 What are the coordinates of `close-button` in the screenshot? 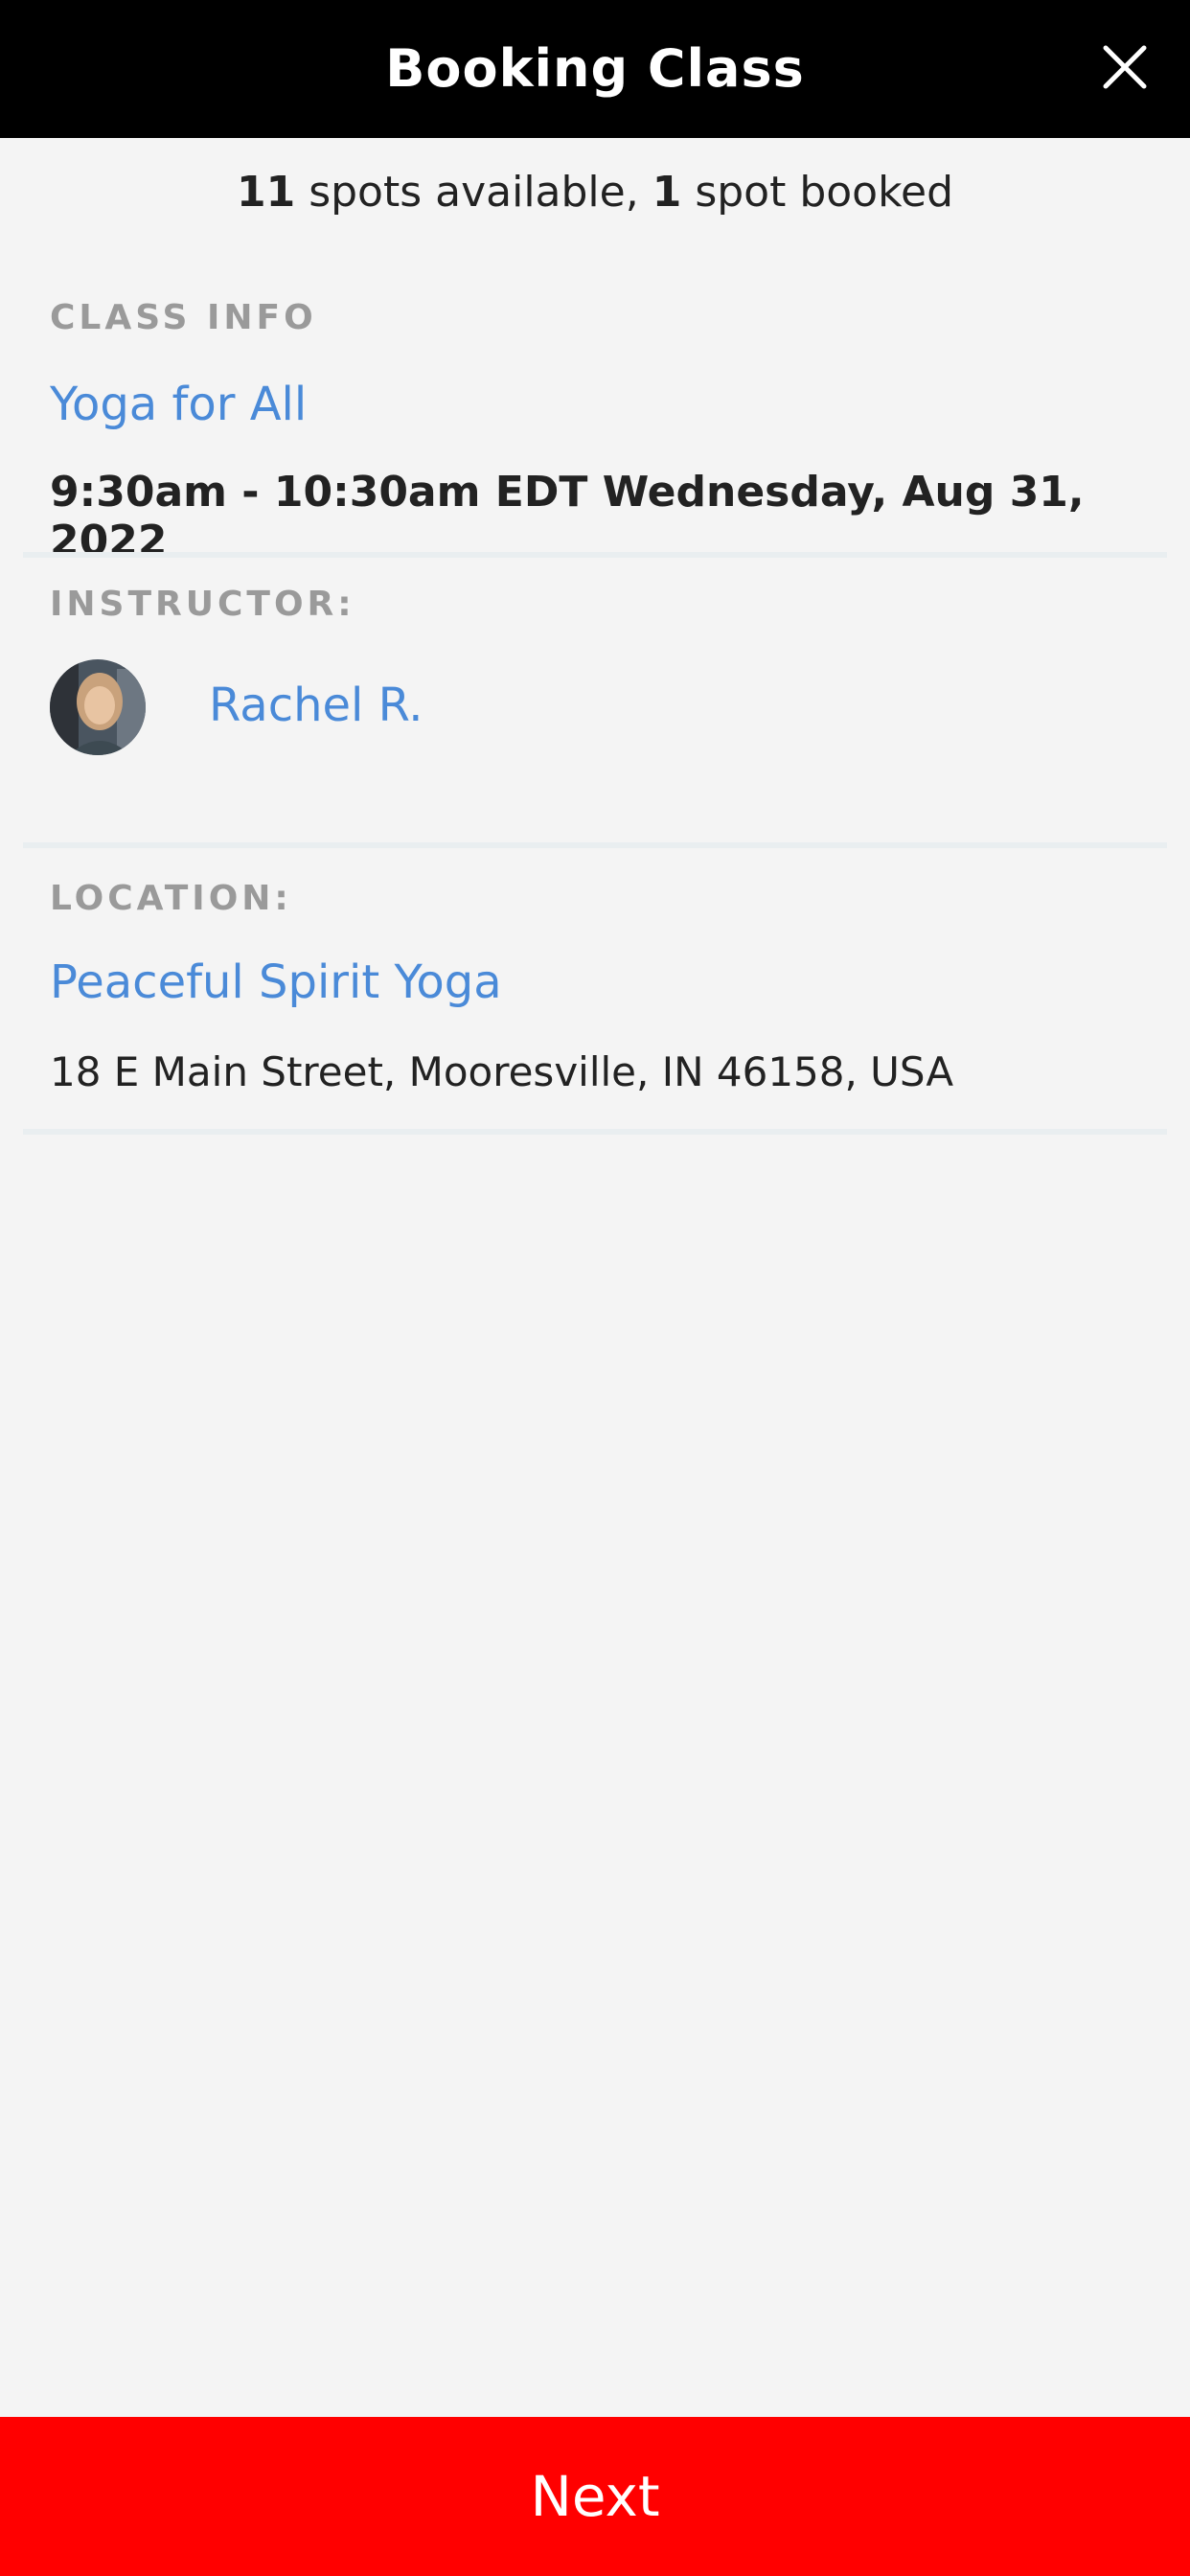 It's located at (1125, 67).